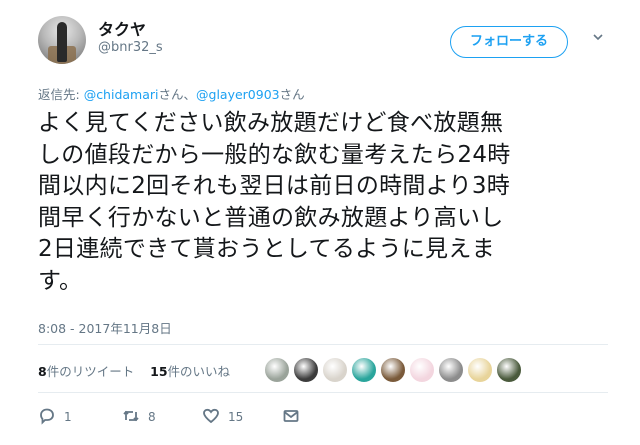 This screenshot has height=445, width=640. I want to click on reply-count: 1, so click(68, 417).